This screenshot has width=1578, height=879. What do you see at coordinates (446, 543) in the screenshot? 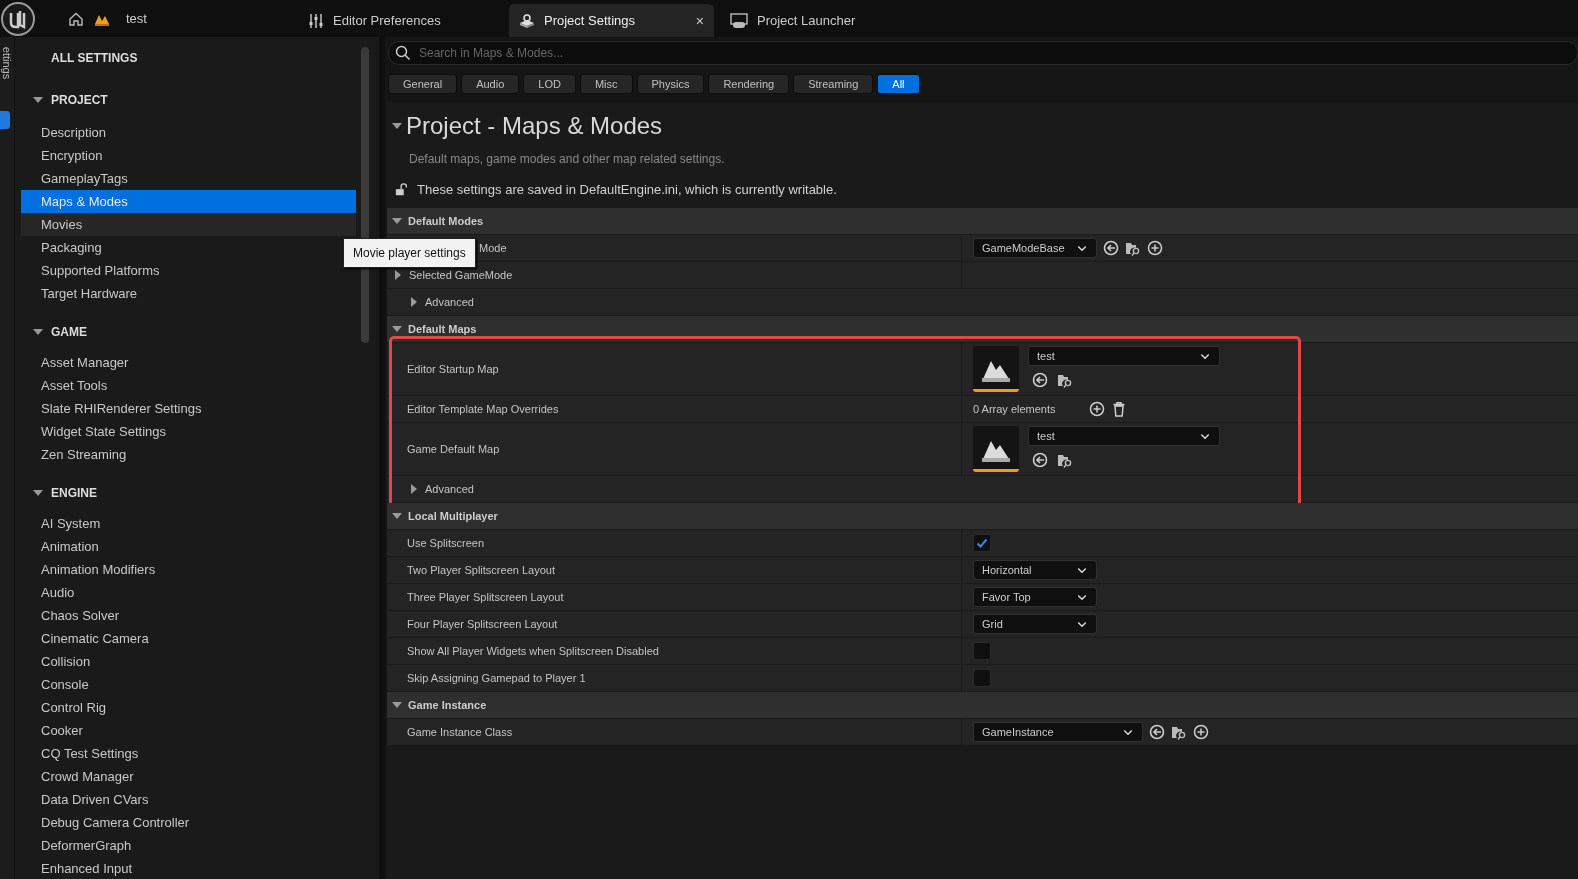
I see `property-label: Use Splitscreen` at bounding box center [446, 543].